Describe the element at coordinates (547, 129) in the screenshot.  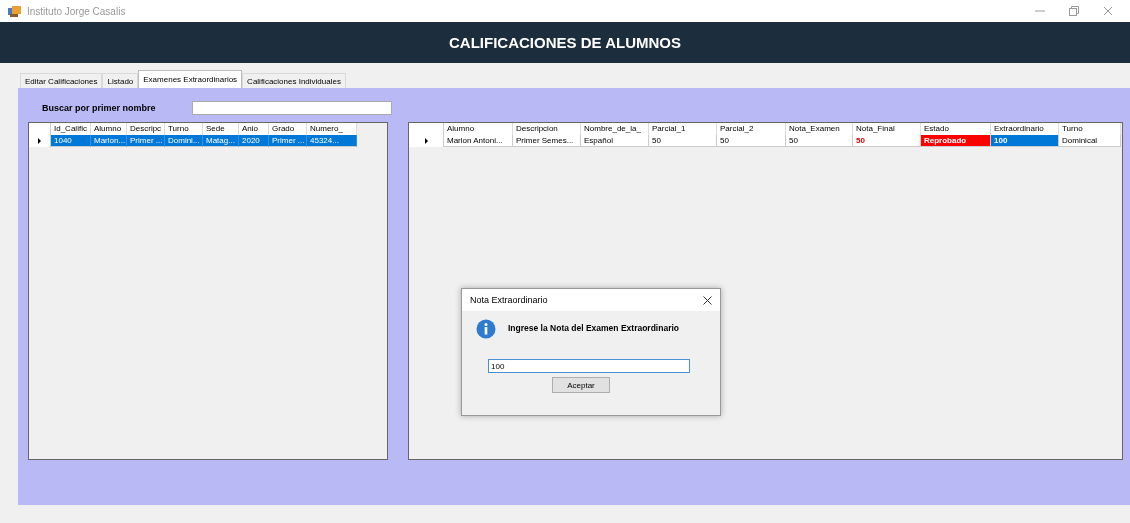
I see `column-header: Descripcion` at that location.